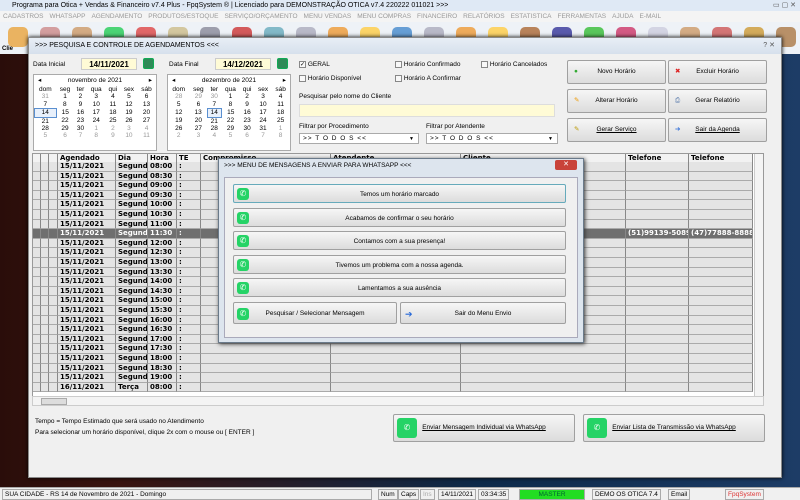 The width and height of the screenshot is (800, 500). I want to click on menu-item: RELATÓRIOS, so click(483, 16).